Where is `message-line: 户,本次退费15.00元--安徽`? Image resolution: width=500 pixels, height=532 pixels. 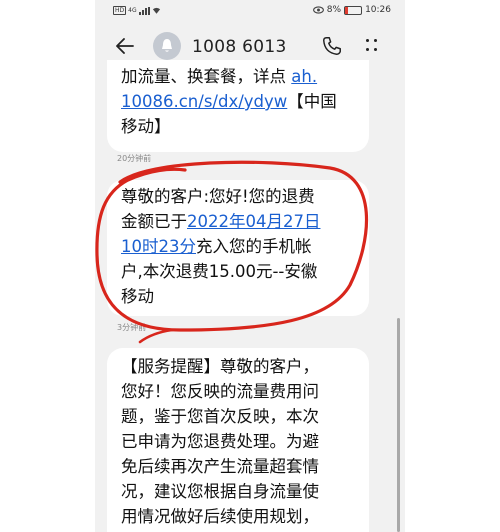
message-line: 户,本次退费15.00元--安徽 is located at coordinates (219, 271).